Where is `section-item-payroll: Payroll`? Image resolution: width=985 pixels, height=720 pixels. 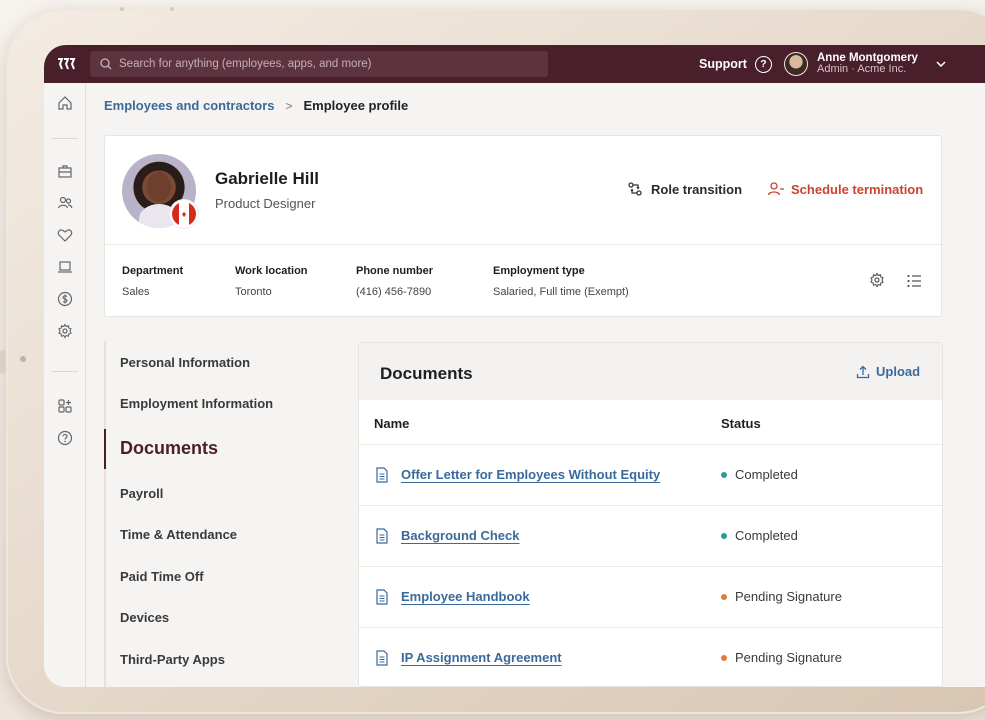
section-item-payroll: Payroll is located at coordinates (141, 493).